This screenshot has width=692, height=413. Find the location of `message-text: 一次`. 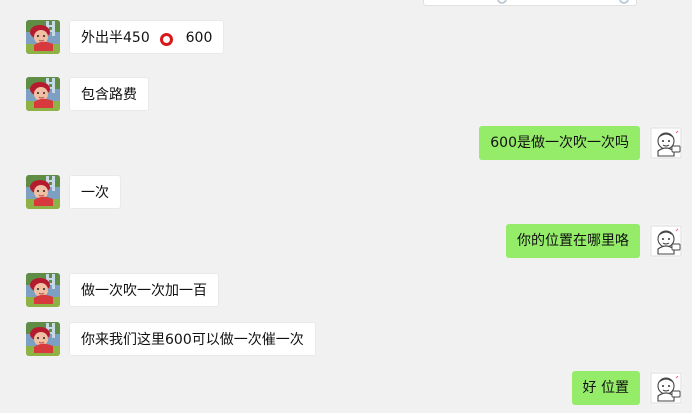

message-text: 一次 is located at coordinates (95, 193).